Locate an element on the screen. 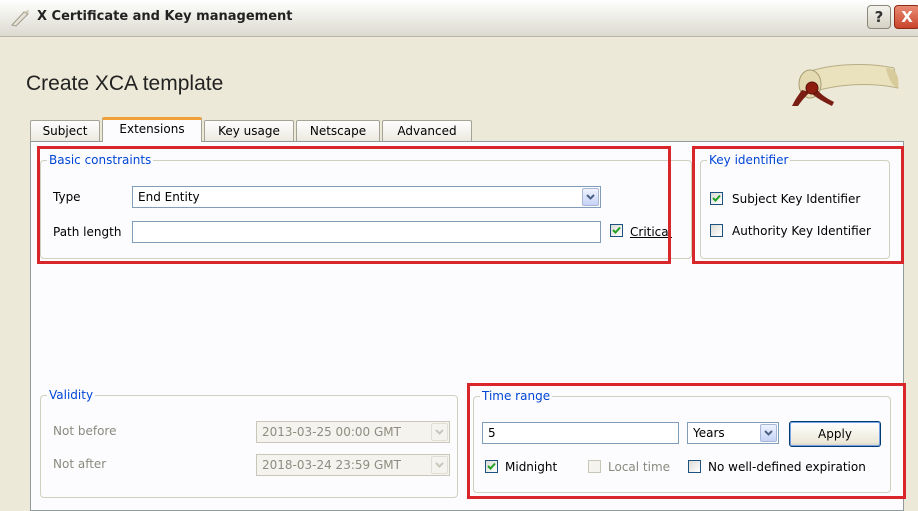 This screenshot has width=918, height=511. key-identifier-group: Key identifier is located at coordinates (795, 206).